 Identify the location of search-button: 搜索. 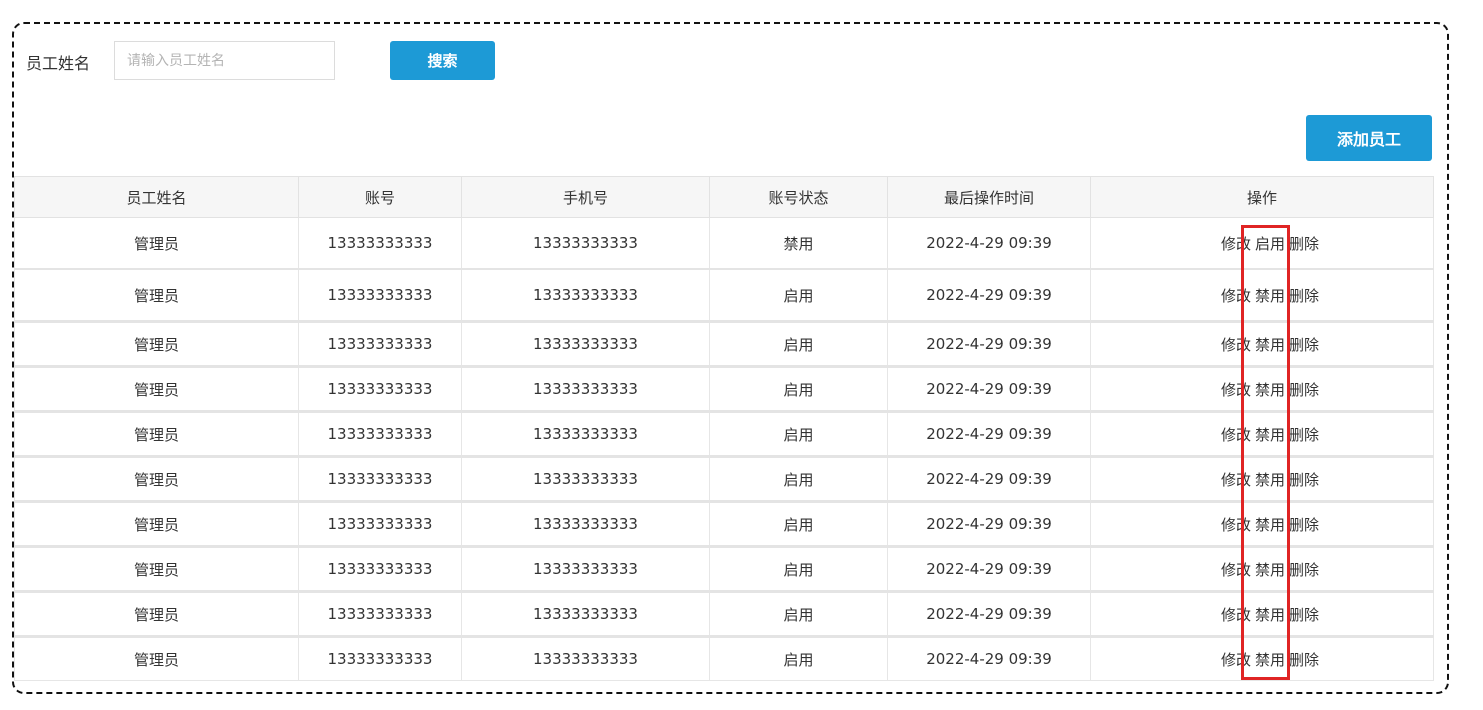
(442, 60).